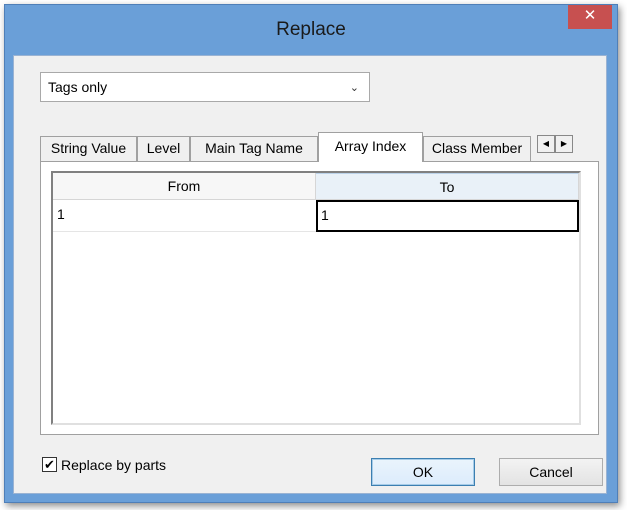 This screenshot has width=627, height=510. I want to click on tab-array-index: Array Index, so click(370, 147).